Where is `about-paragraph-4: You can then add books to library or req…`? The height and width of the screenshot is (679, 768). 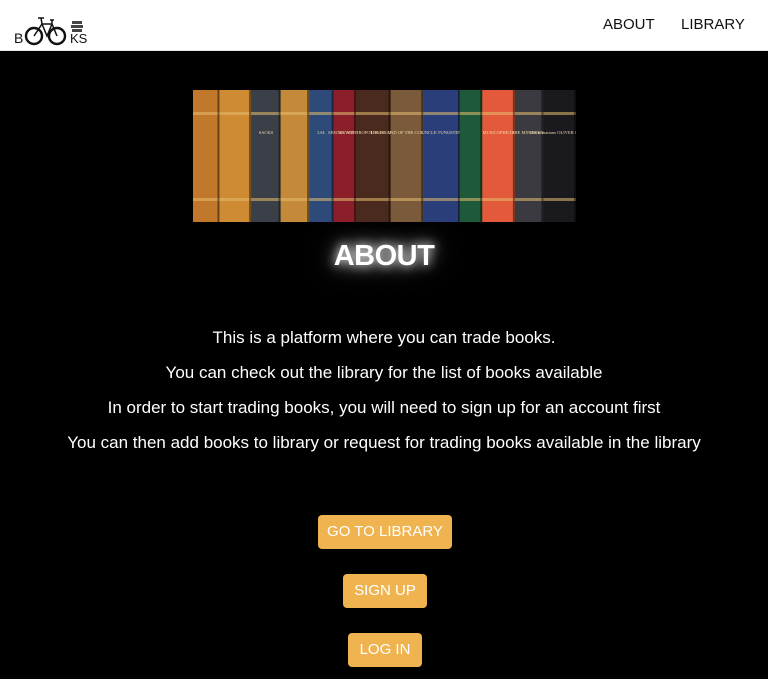 about-paragraph-4: You can then add books to library or req… is located at coordinates (384, 442).